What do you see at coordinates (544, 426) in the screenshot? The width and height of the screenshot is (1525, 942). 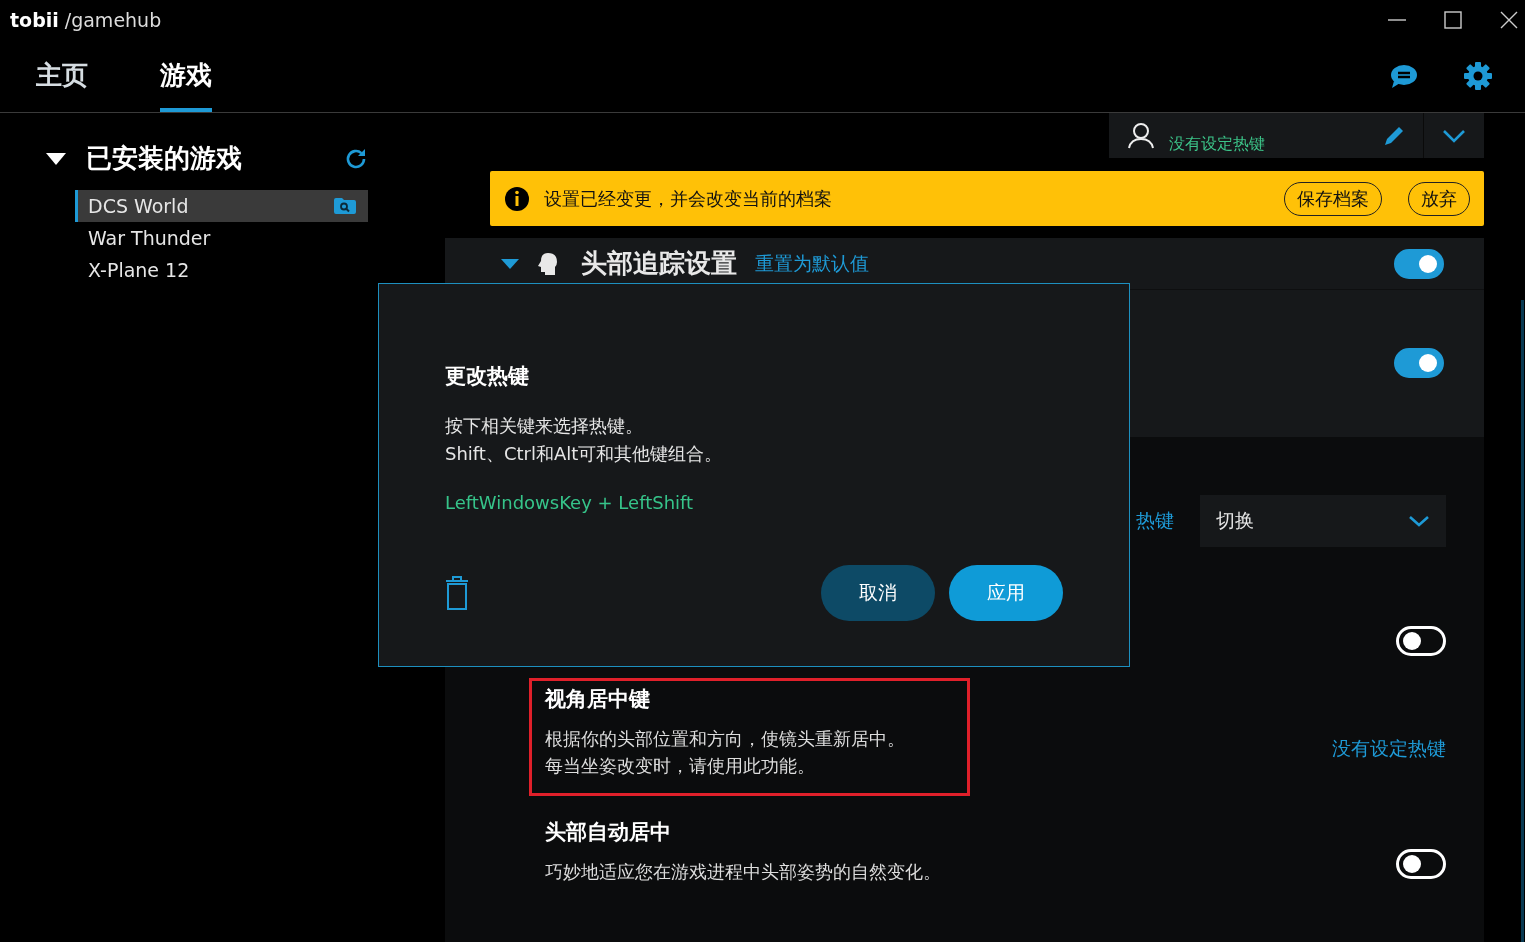 I see `dialog-instructions: 按下相关键来选择热键。` at bounding box center [544, 426].